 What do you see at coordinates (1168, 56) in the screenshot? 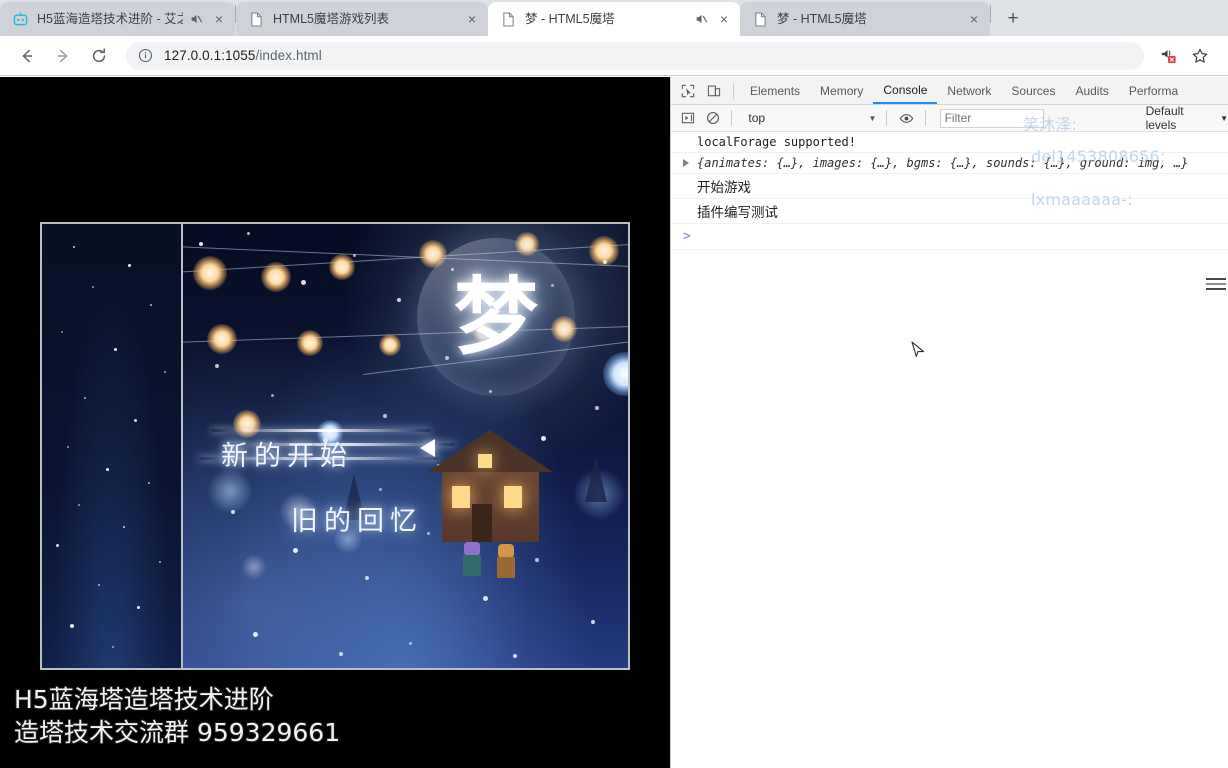
I see `muted-tab-audio-icon` at bounding box center [1168, 56].